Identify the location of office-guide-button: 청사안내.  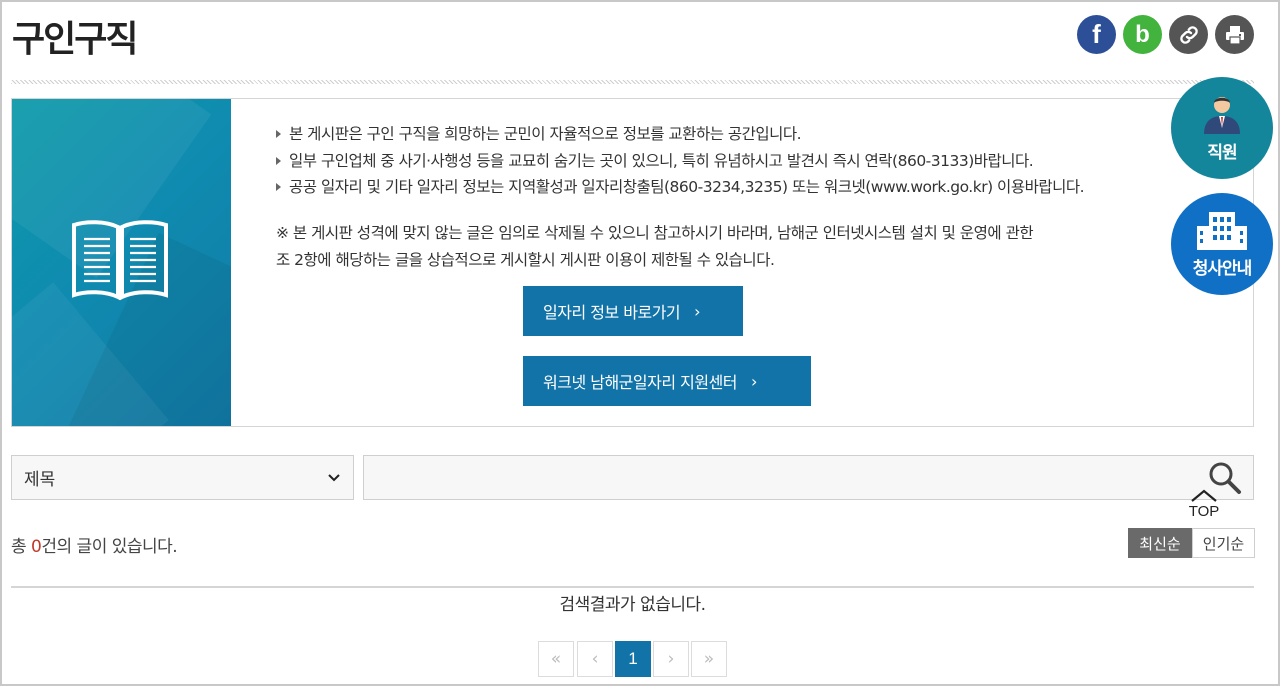
(1222, 244).